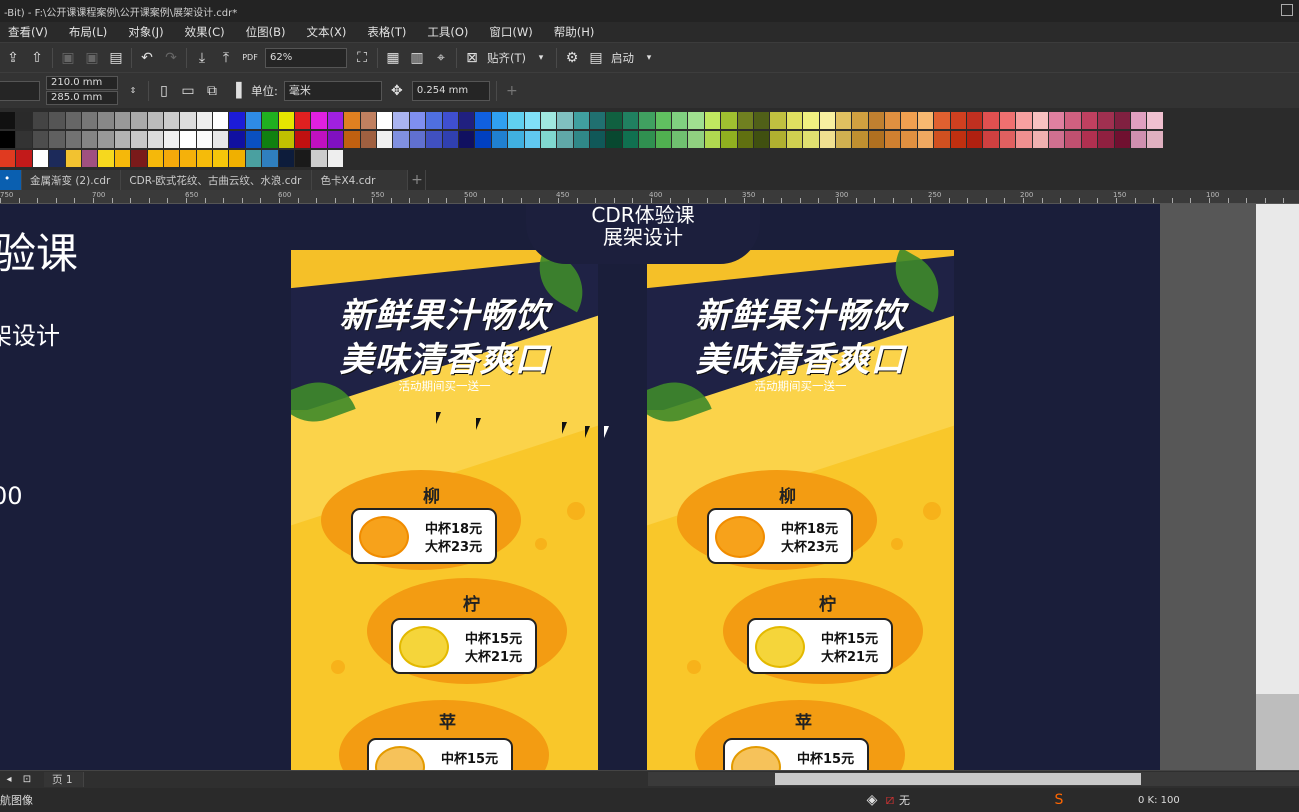  Describe the element at coordinates (577, 32) in the screenshot. I see `menu-help: 帮助(H)` at that location.